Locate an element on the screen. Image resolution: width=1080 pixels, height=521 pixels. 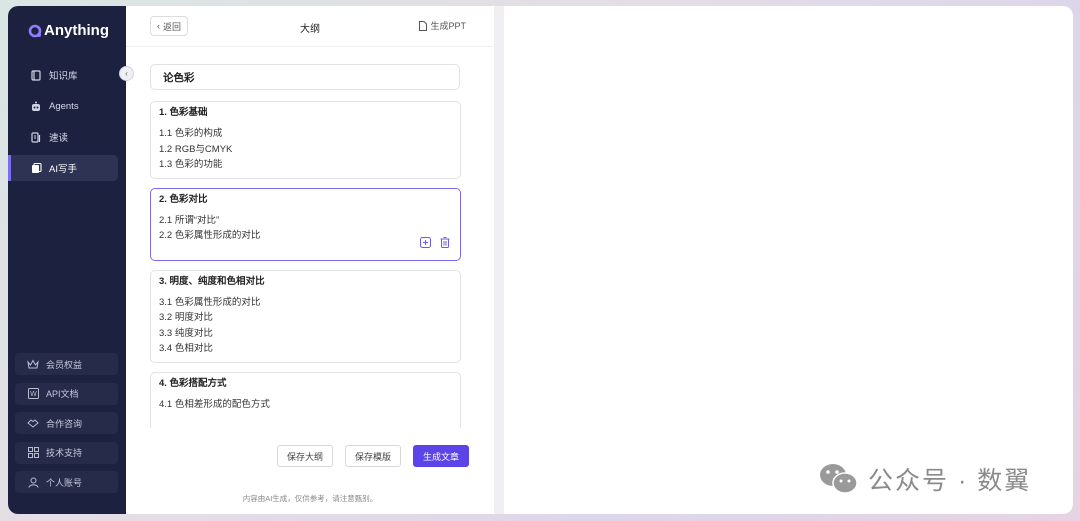
generate-article-button: 生成文章 is located at coordinates (440, 456).